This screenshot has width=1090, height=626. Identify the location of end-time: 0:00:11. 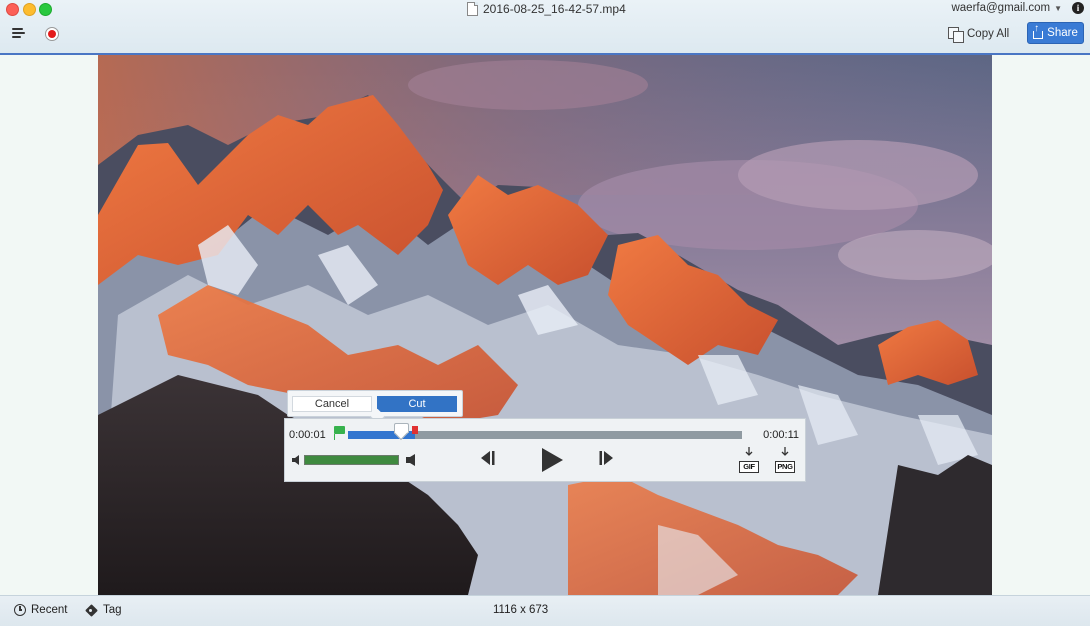
(781, 435).